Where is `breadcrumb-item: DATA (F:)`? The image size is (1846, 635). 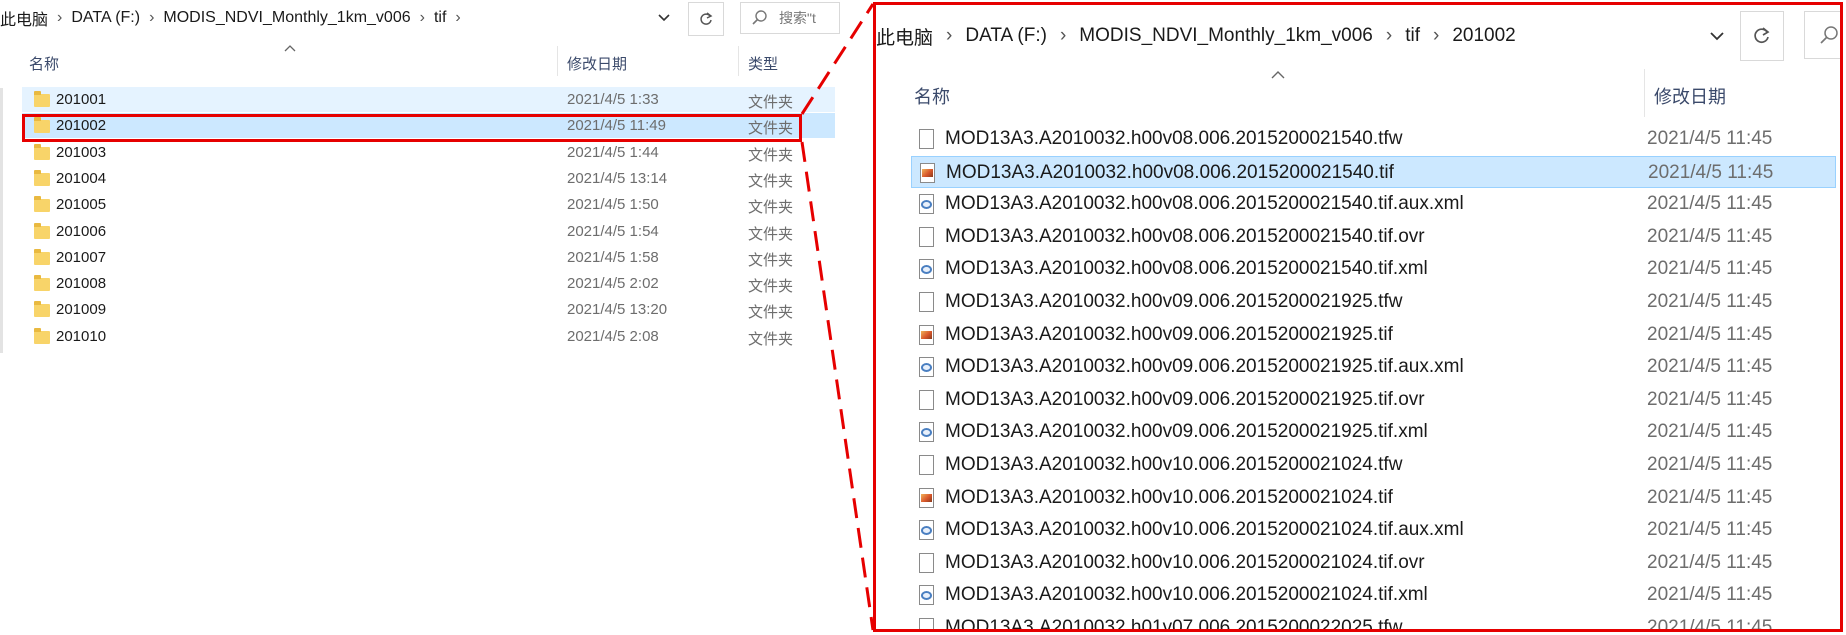 breadcrumb-item: DATA (F:) is located at coordinates (1006, 36).